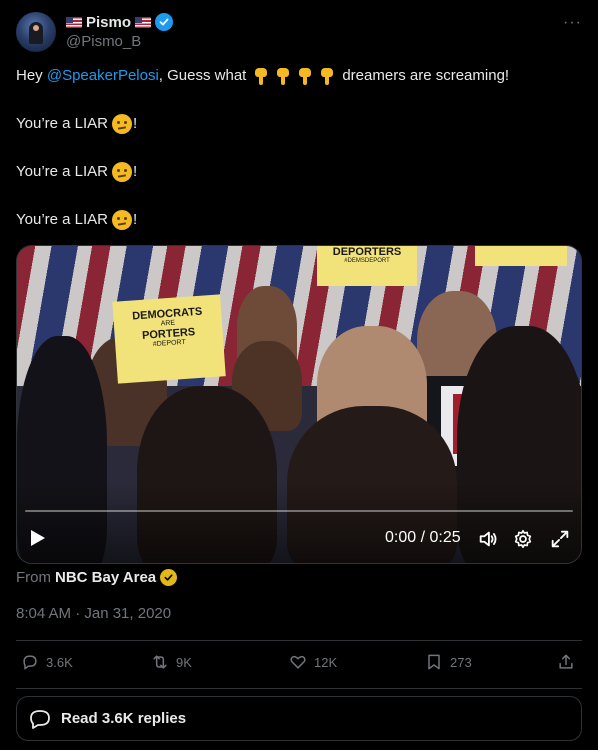  What do you see at coordinates (30, 662) in the screenshot?
I see `reply-icon` at bounding box center [30, 662].